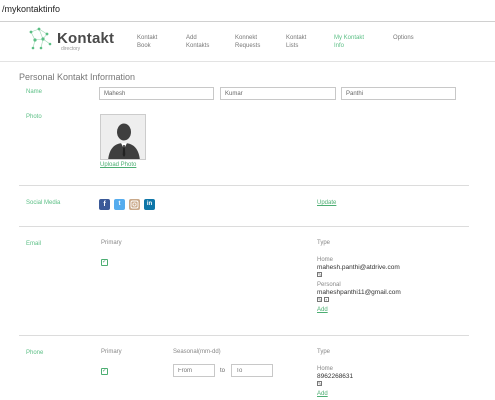  What do you see at coordinates (326, 203) in the screenshot?
I see `update-social-link: Update` at bounding box center [326, 203].